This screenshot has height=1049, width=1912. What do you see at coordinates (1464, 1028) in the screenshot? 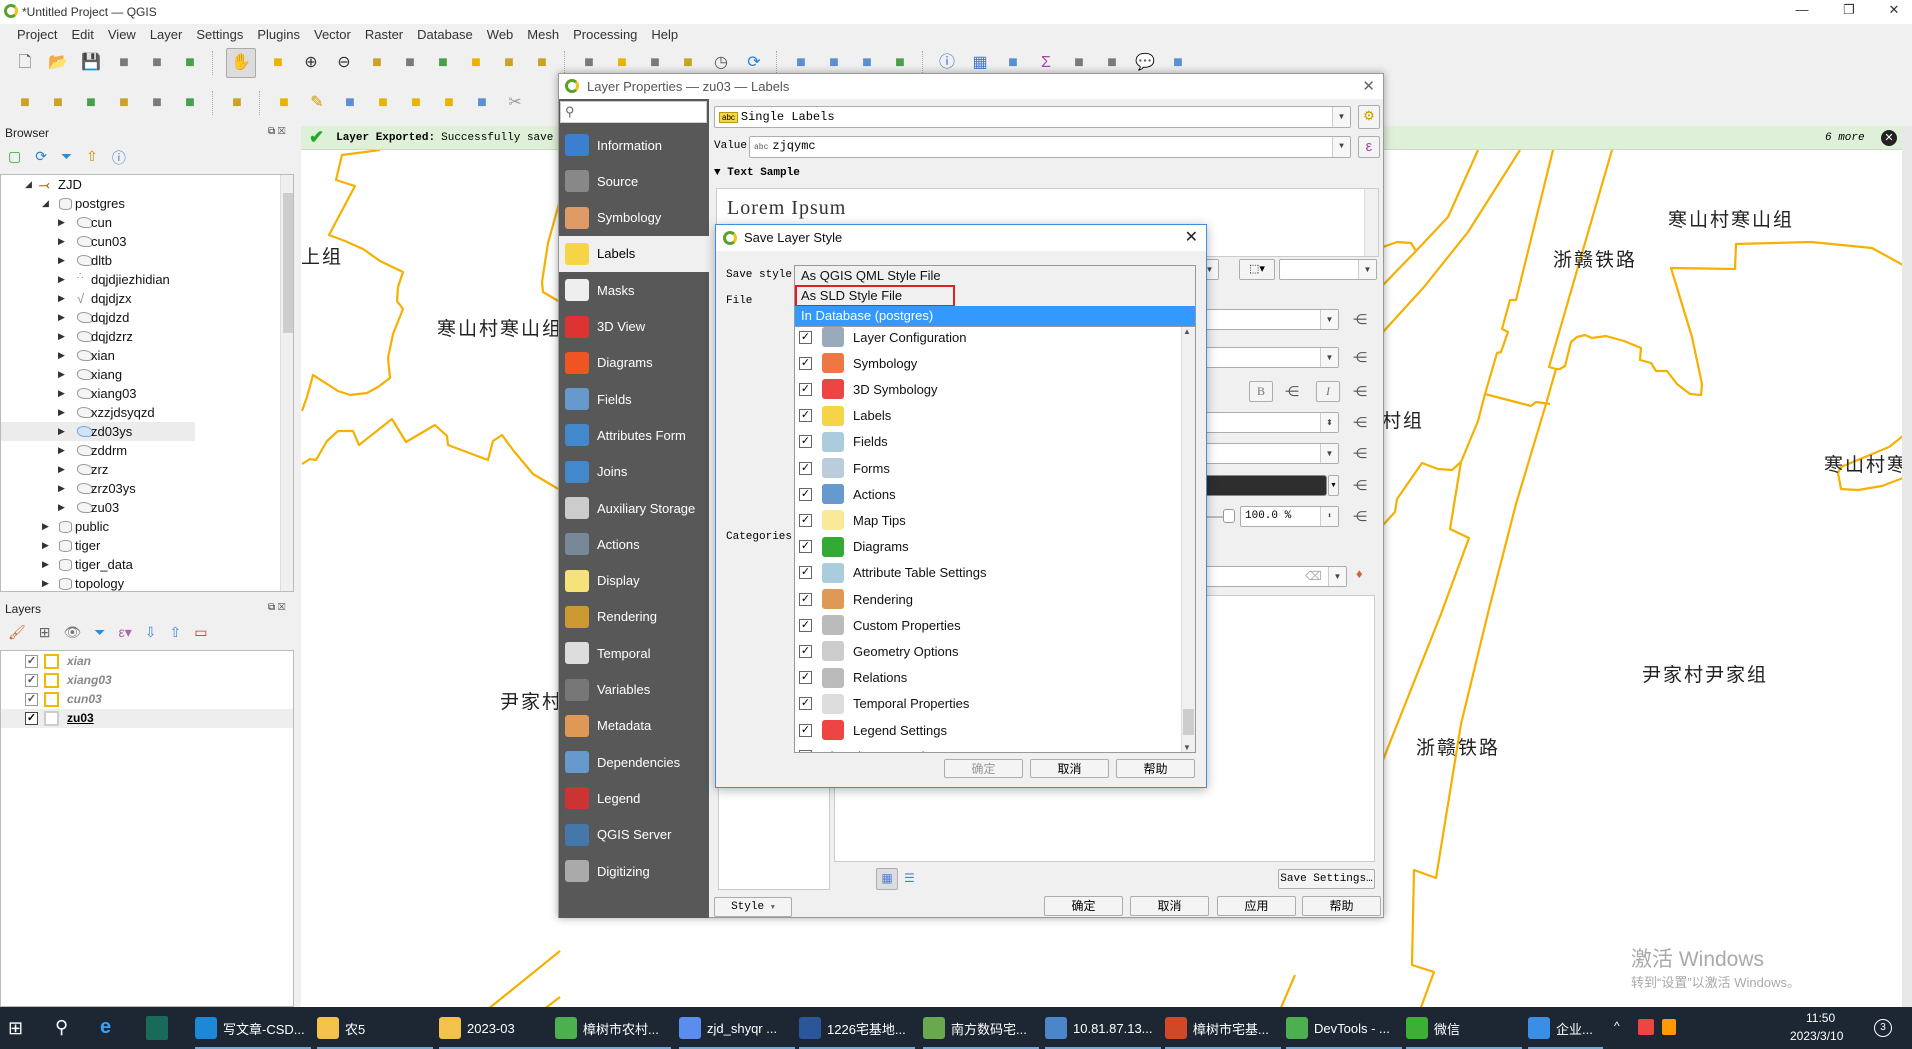
I see `taskbar-item: 微信` at bounding box center [1464, 1028].